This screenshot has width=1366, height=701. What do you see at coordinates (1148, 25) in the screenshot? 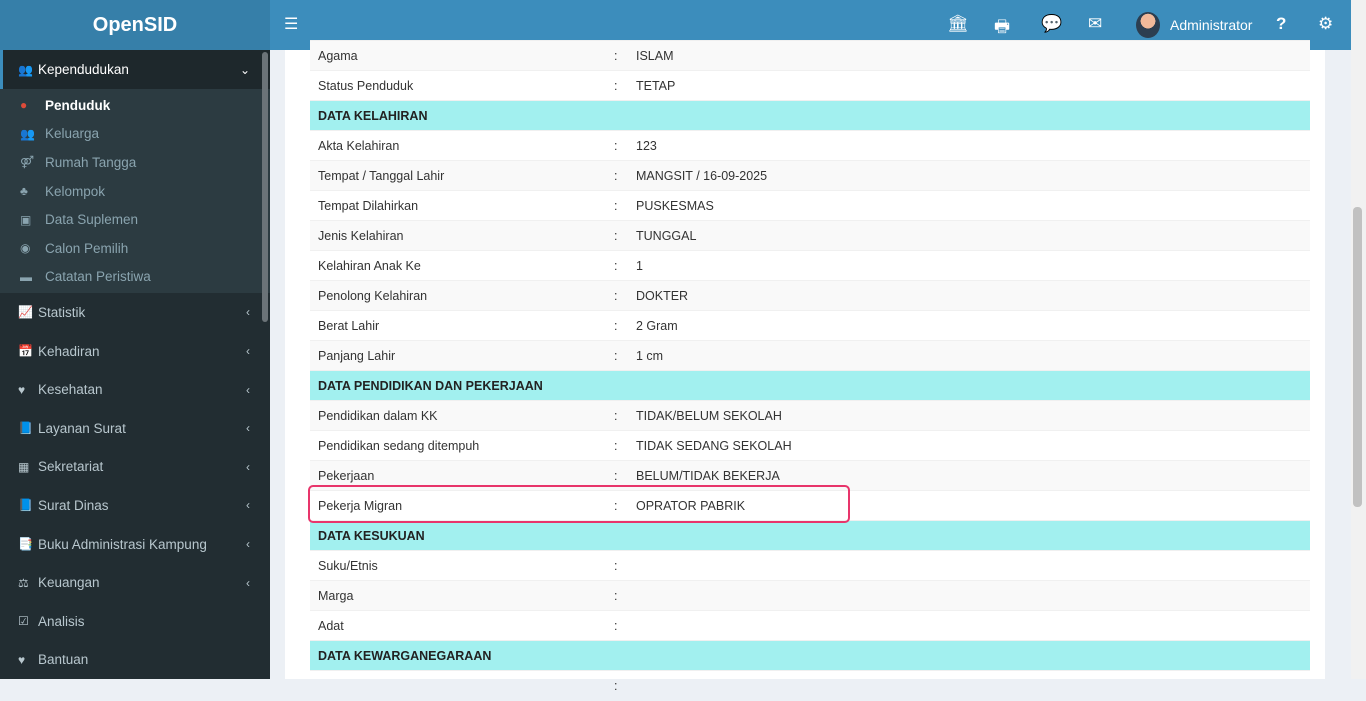
I see `avatar` at bounding box center [1148, 25].